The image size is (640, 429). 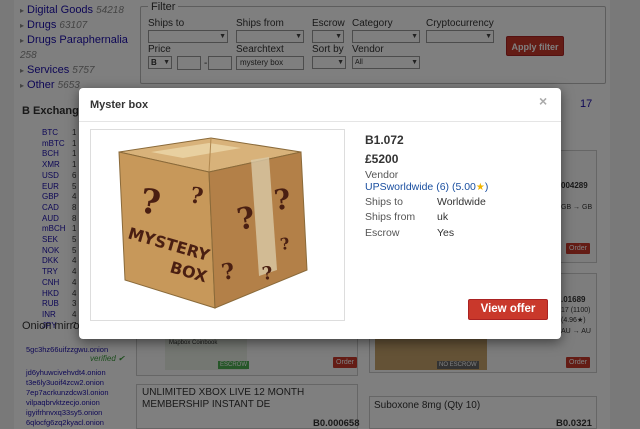 I want to click on vendor-name: UPSworldwide, so click(x=399, y=187).